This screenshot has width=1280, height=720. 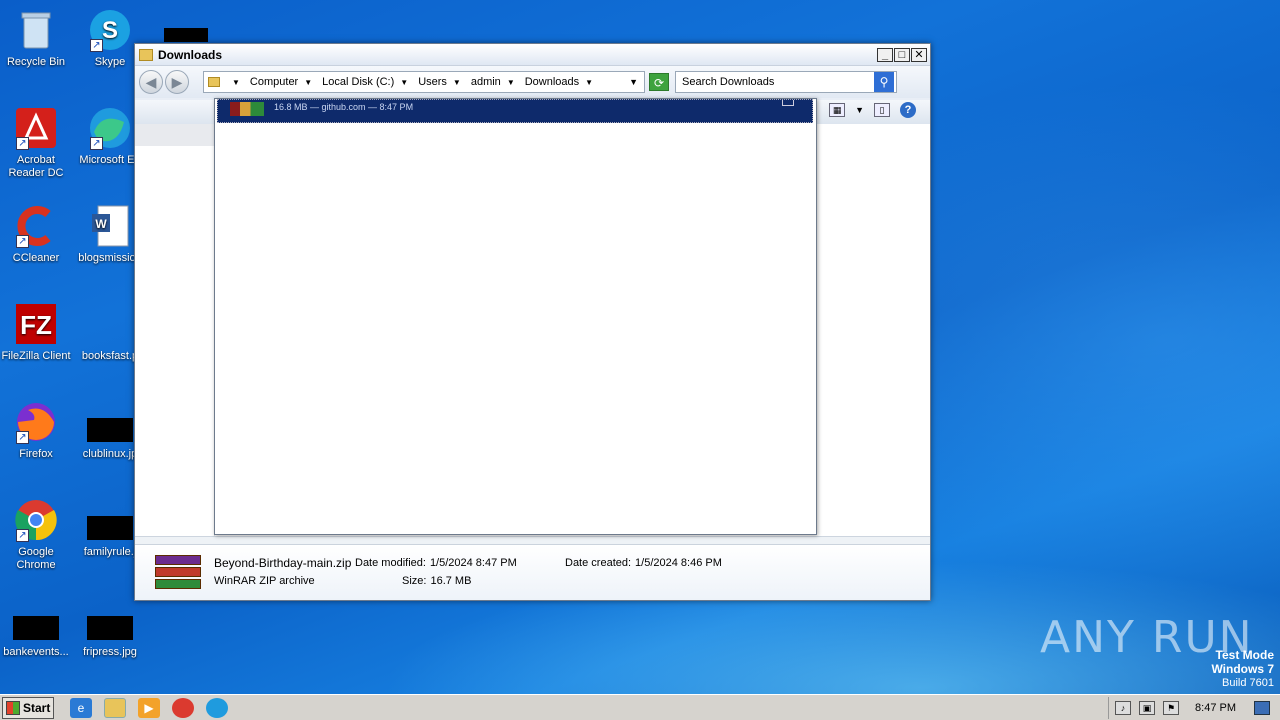 I want to click on desktop-icon-fripress: fripress.jpg, so click(x=110, y=628).